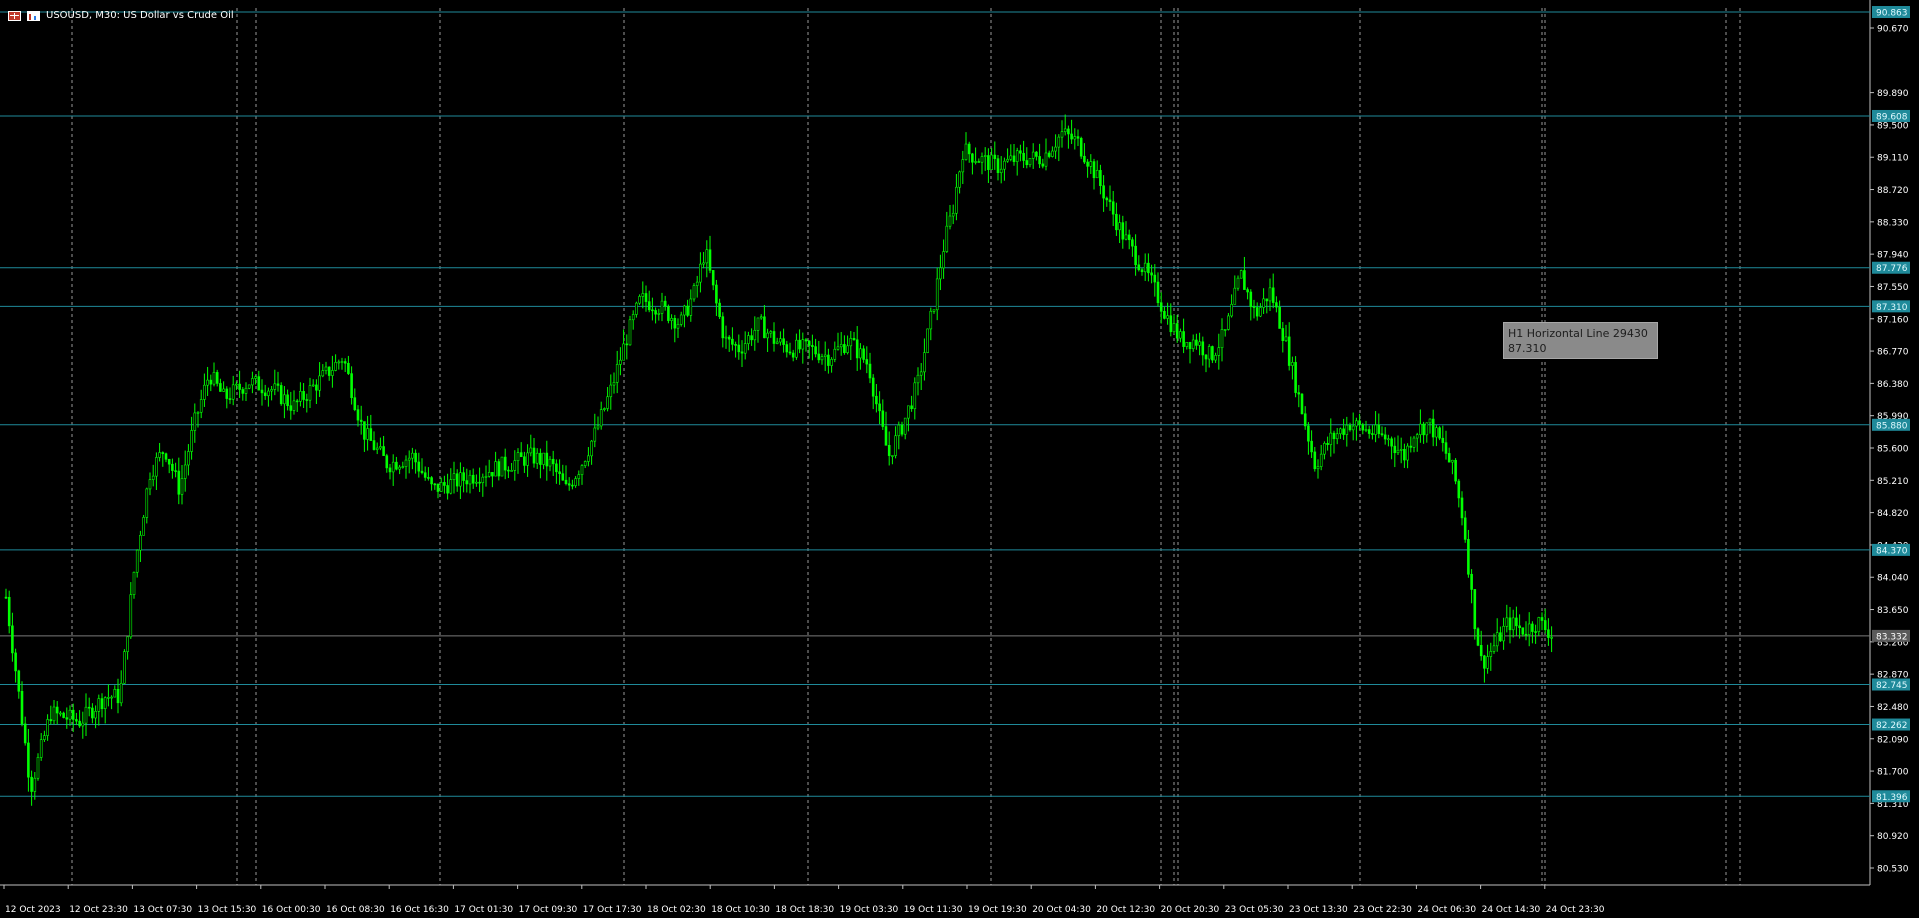 The width and height of the screenshot is (1919, 918). Describe the element at coordinates (33, 15) in the screenshot. I see `chart-icon` at that location.